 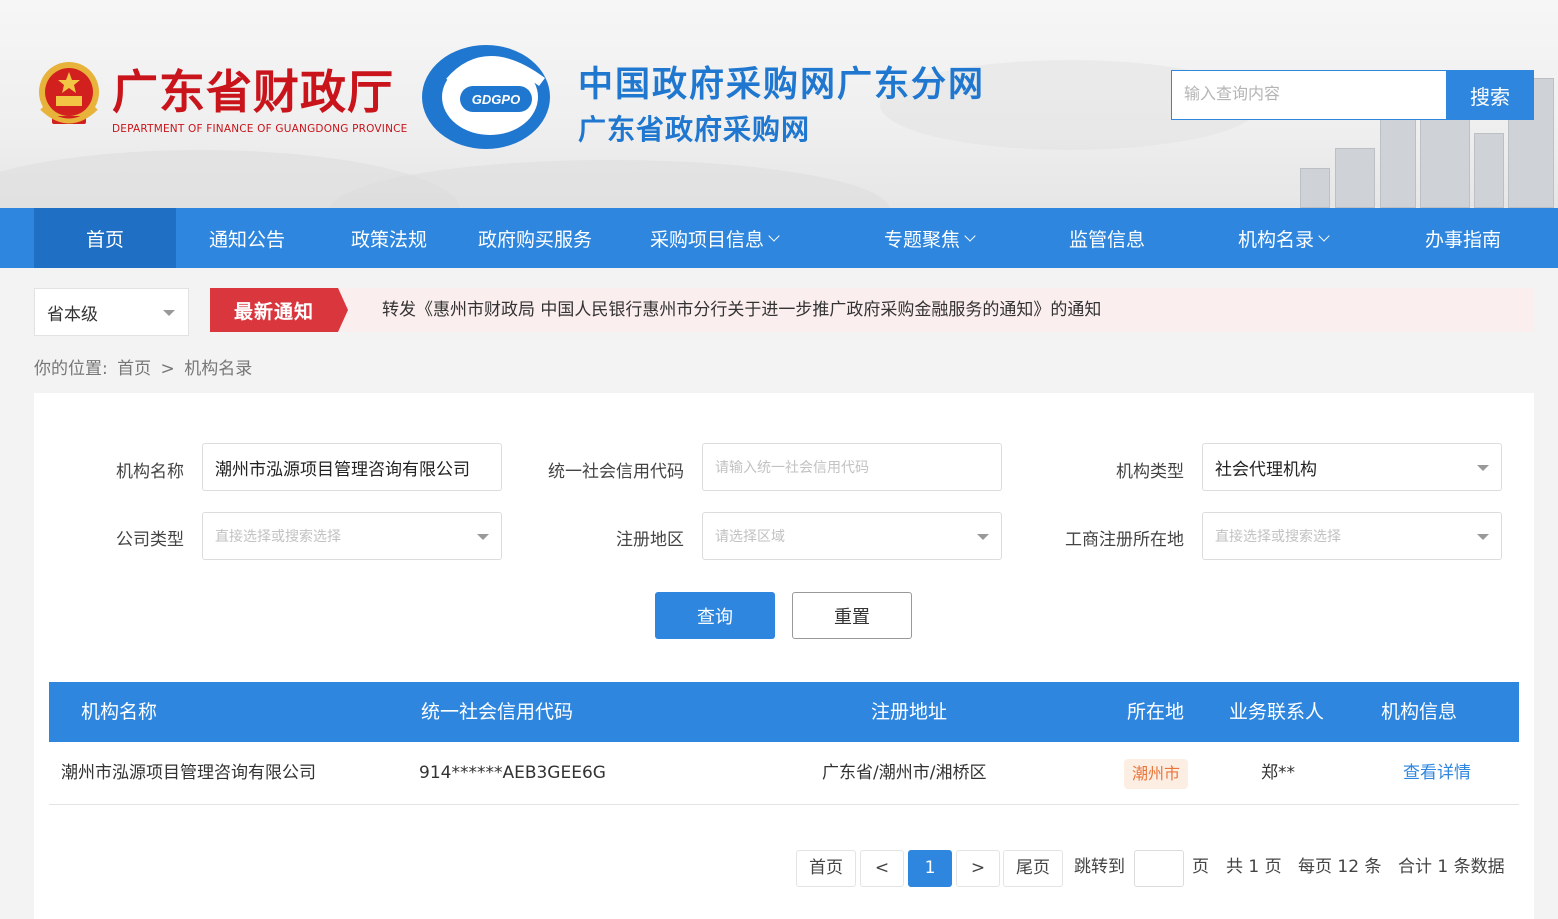 What do you see at coordinates (1277, 712) in the screenshot?
I see `column-header-contact: 业务联系人` at bounding box center [1277, 712].